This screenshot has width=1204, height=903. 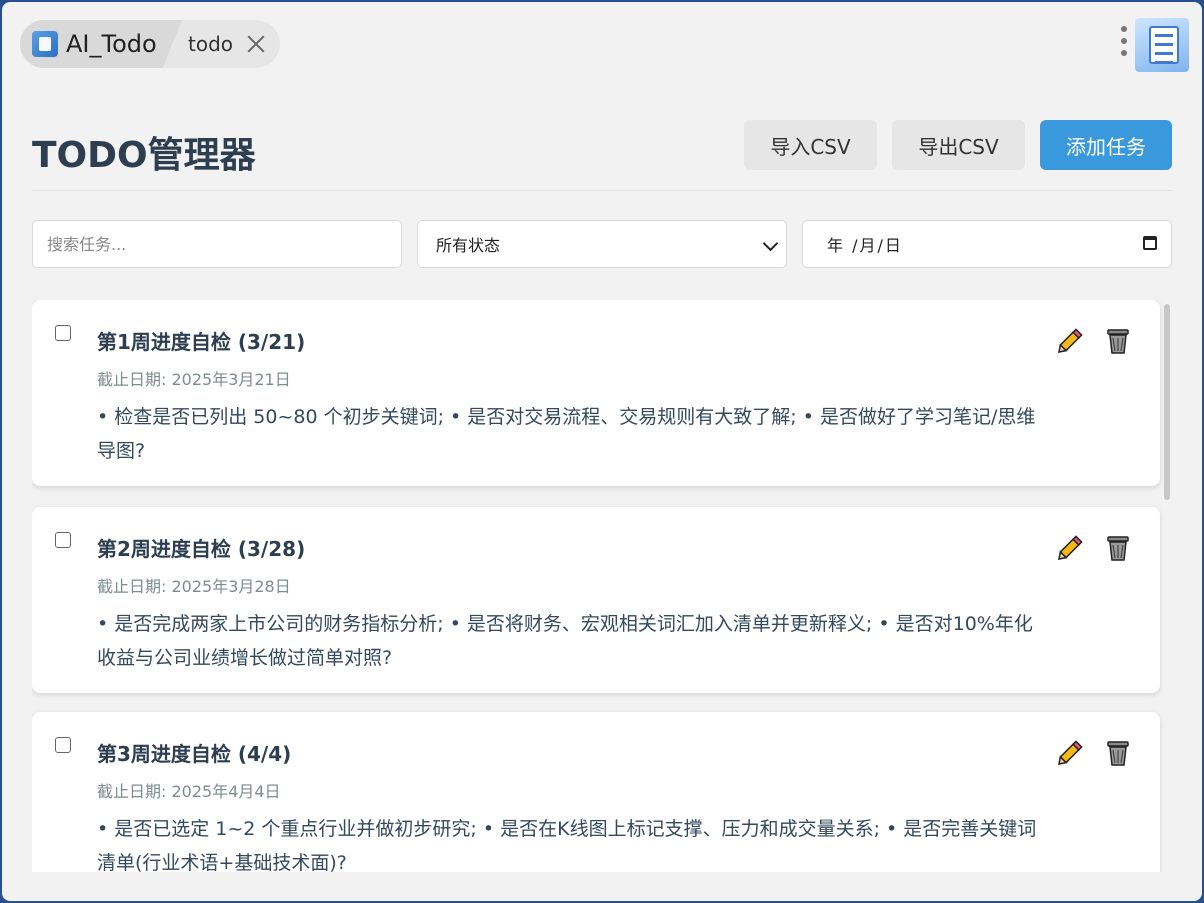 I want to click on task-title: 第3周进度自检 (4/4), so click(x=194, y=754).